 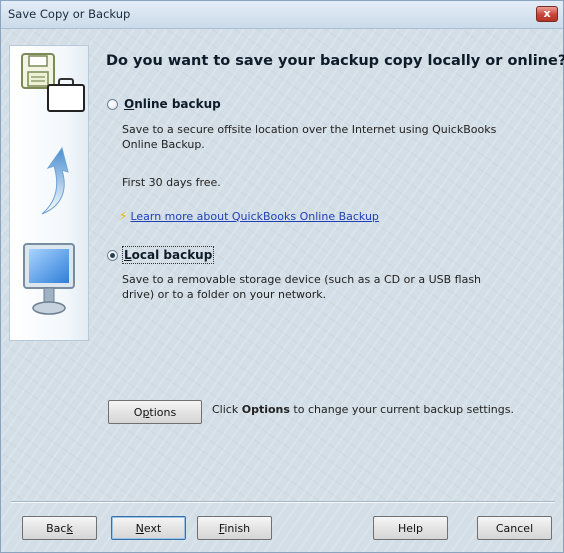 I want to click on computer-monitor-icon, so click(x=49, y=279).